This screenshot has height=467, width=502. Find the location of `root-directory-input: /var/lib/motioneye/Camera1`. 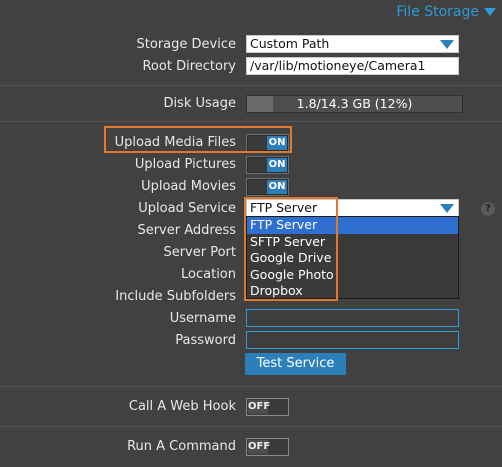

root-directory-input: /var/lib/motioneye/Camera1 is located at coordinates (352, 66).